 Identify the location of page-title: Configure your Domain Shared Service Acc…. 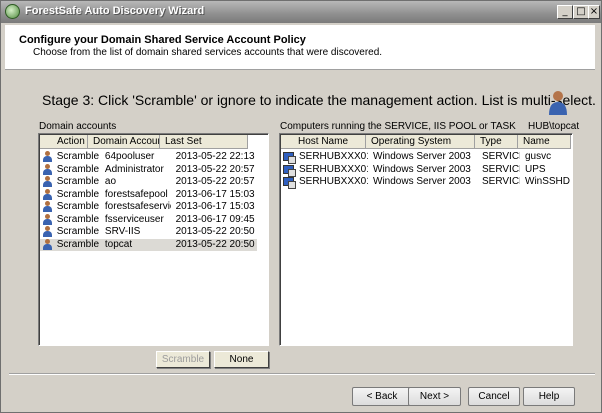
(162, 40).